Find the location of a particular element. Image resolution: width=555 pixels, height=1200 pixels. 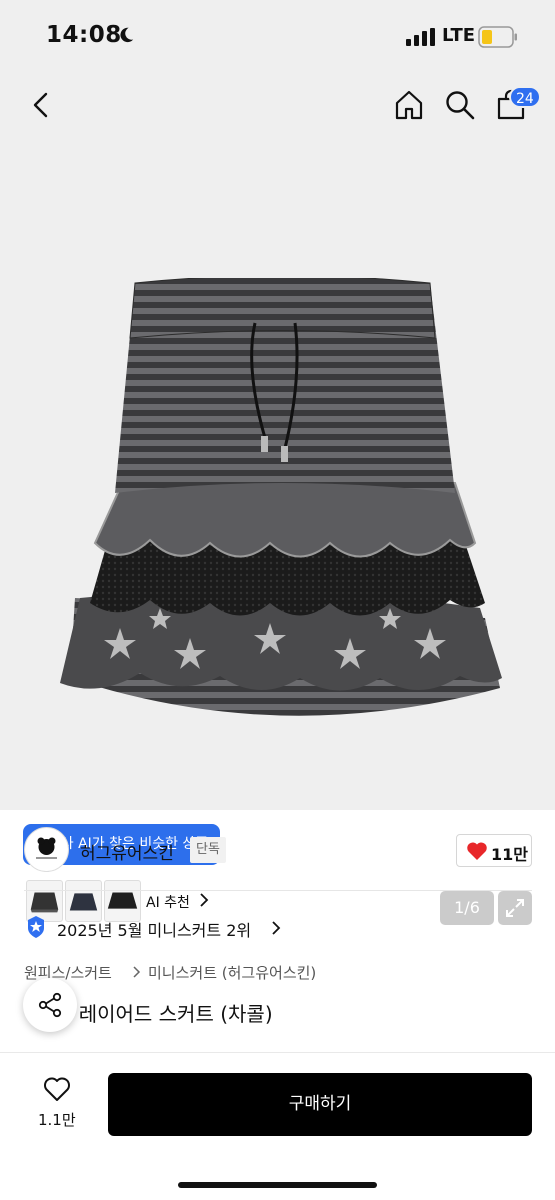

wishlist-count: 1.1만 is located at coordinates (57, 1120).